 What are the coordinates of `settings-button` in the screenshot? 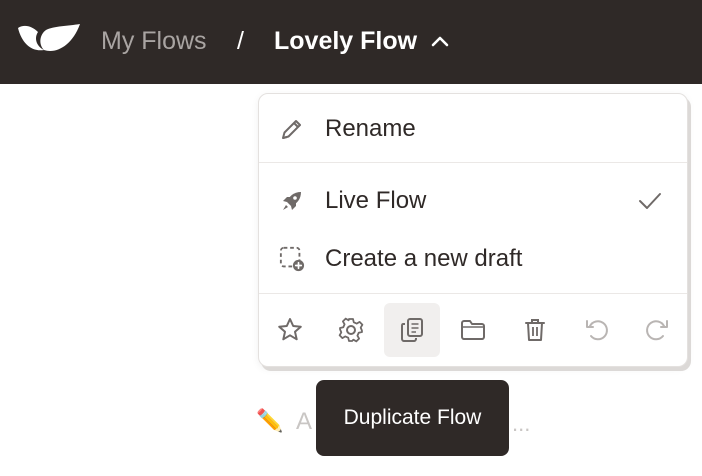 It's located at (351, 330).